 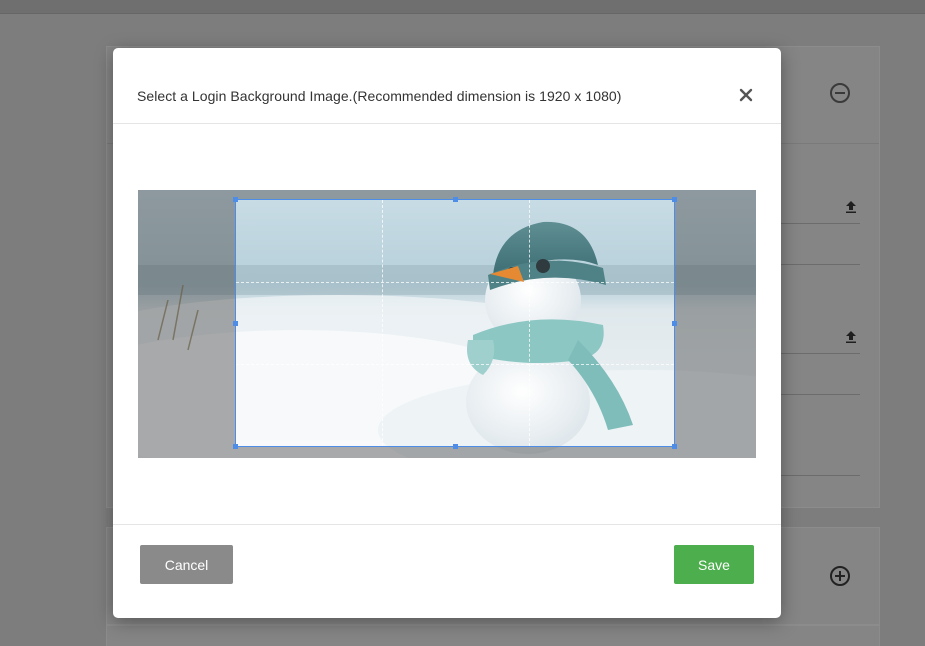 I want to click on crop-handle-ne, so click(x=674, y=199).